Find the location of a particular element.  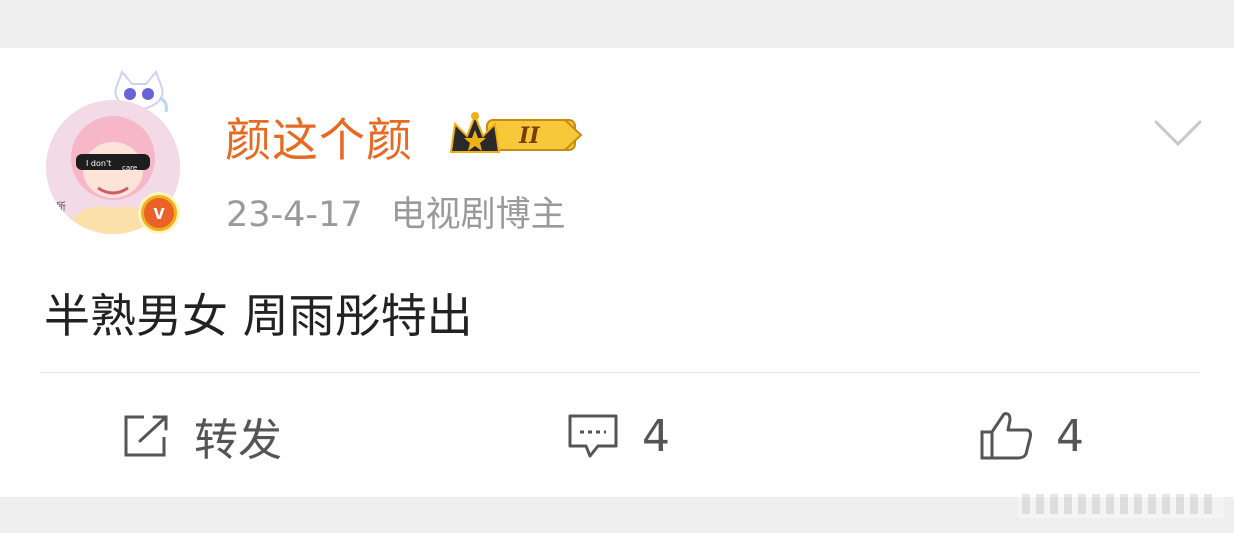

post-content: 半熟男女 周雨彤特出 is located at coordinates (258, 316).